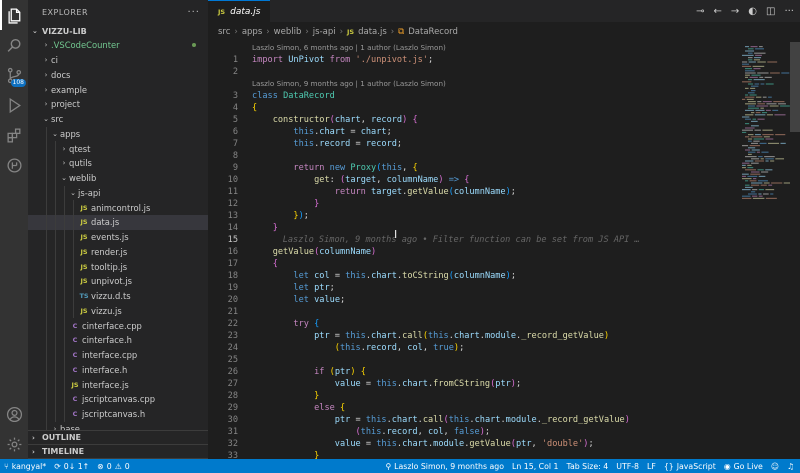  I want to click on minimap, so click(764, 250).